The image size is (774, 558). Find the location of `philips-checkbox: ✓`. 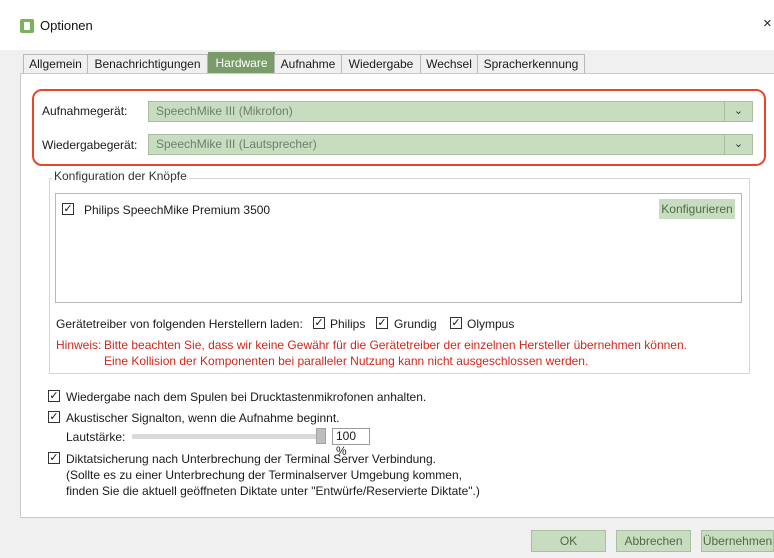

philips-checkbox: ✓ is located at coordinates (319, 323).